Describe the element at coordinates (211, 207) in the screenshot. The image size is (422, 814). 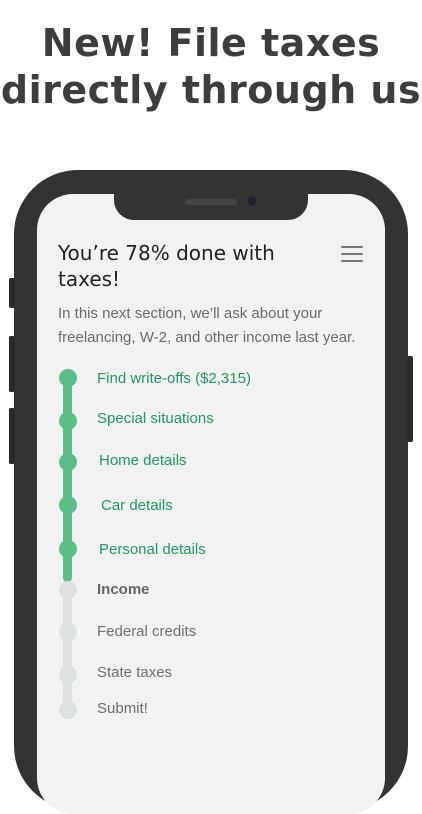
I see `phone-notch` at that location.